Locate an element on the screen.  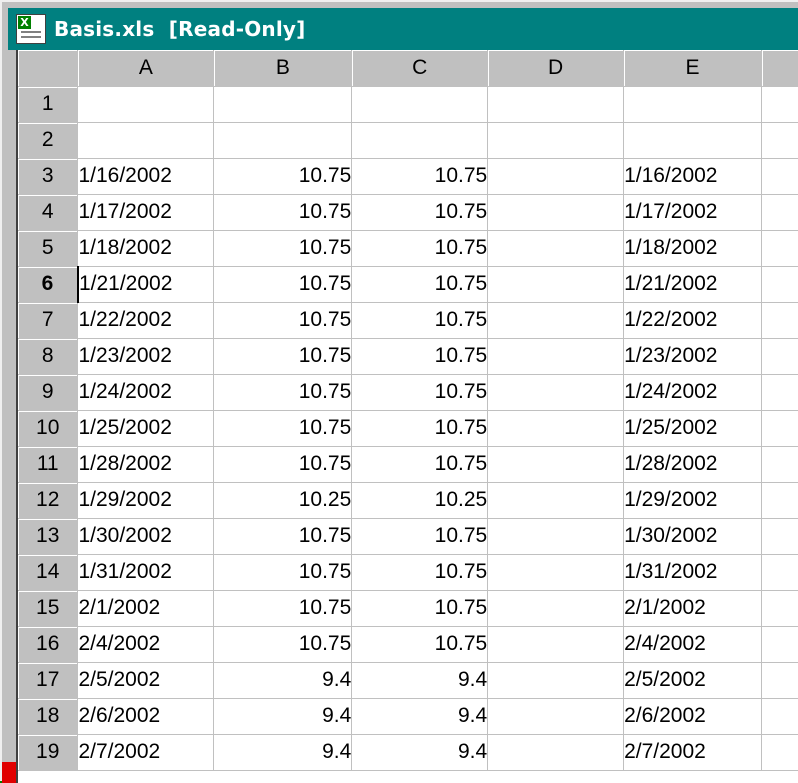
cell-e: 2/1/2002 is located at coordinates (693, 608).